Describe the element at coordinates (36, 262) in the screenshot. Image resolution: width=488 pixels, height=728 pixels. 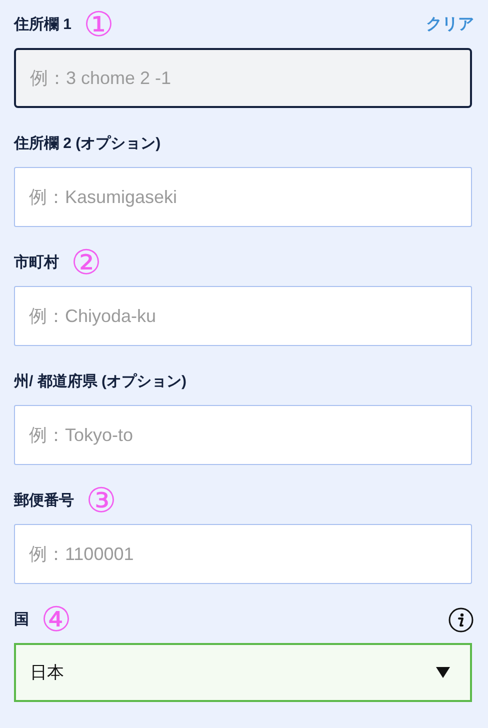
I see `field-label: 市町村` at that location.